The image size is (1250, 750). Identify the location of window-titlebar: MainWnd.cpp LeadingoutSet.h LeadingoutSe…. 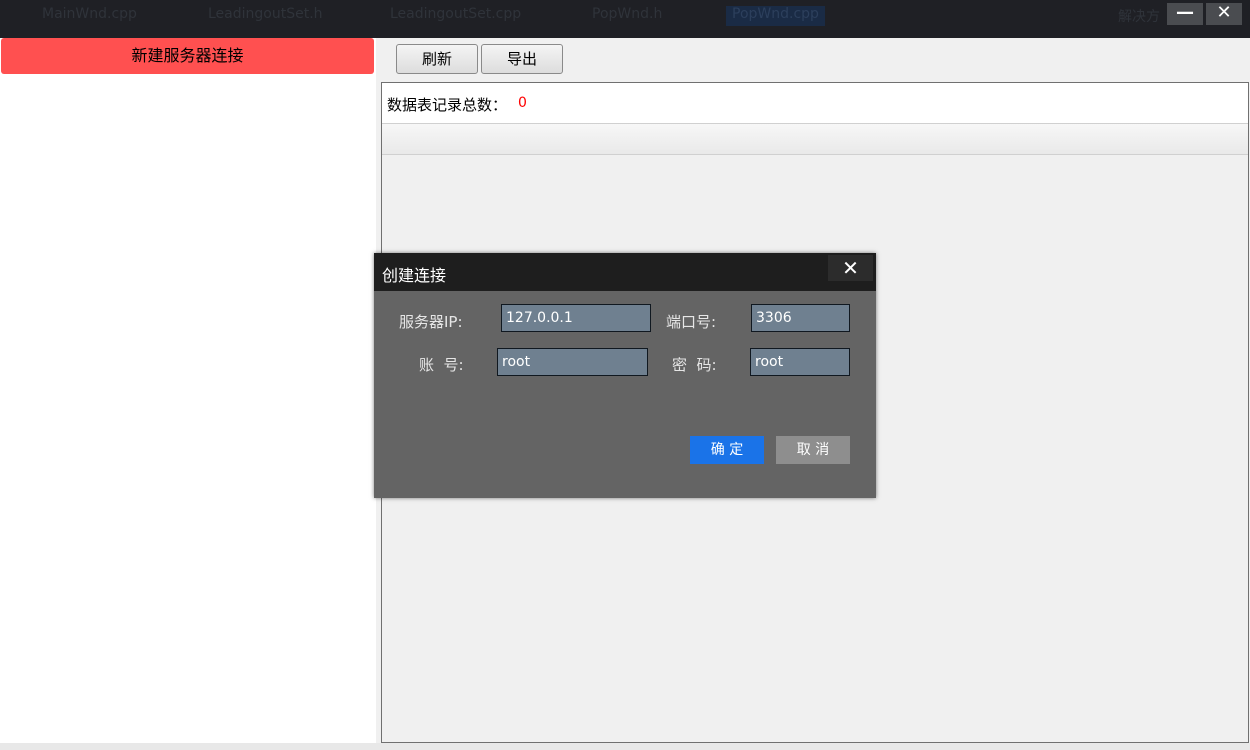
(625, 19).